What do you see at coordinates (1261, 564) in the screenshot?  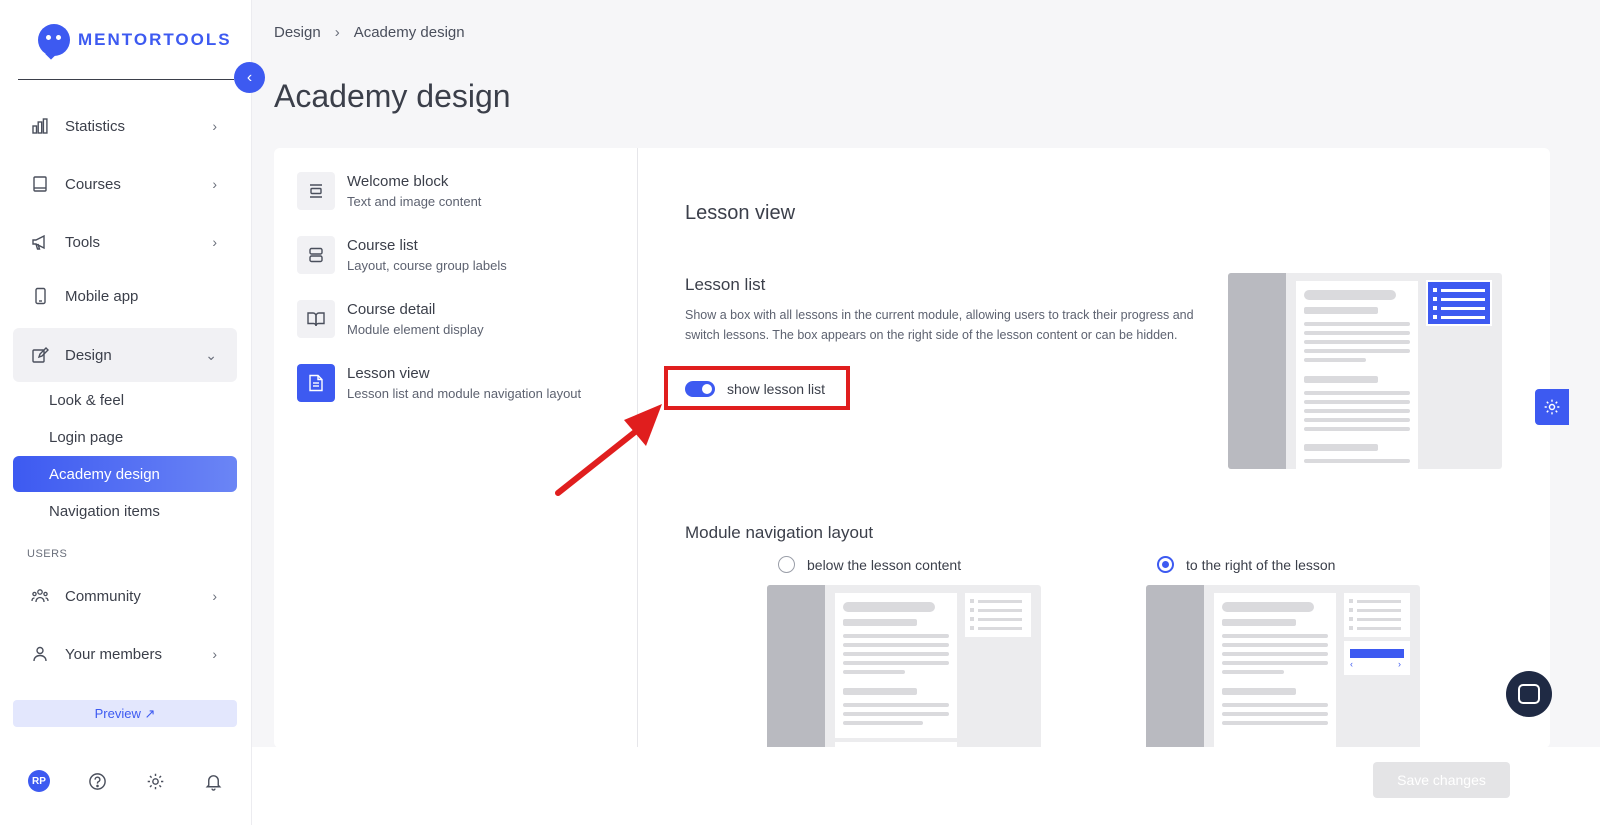 I see `radio-label: to the right of the lesson` at bounding box center [1261, 564].